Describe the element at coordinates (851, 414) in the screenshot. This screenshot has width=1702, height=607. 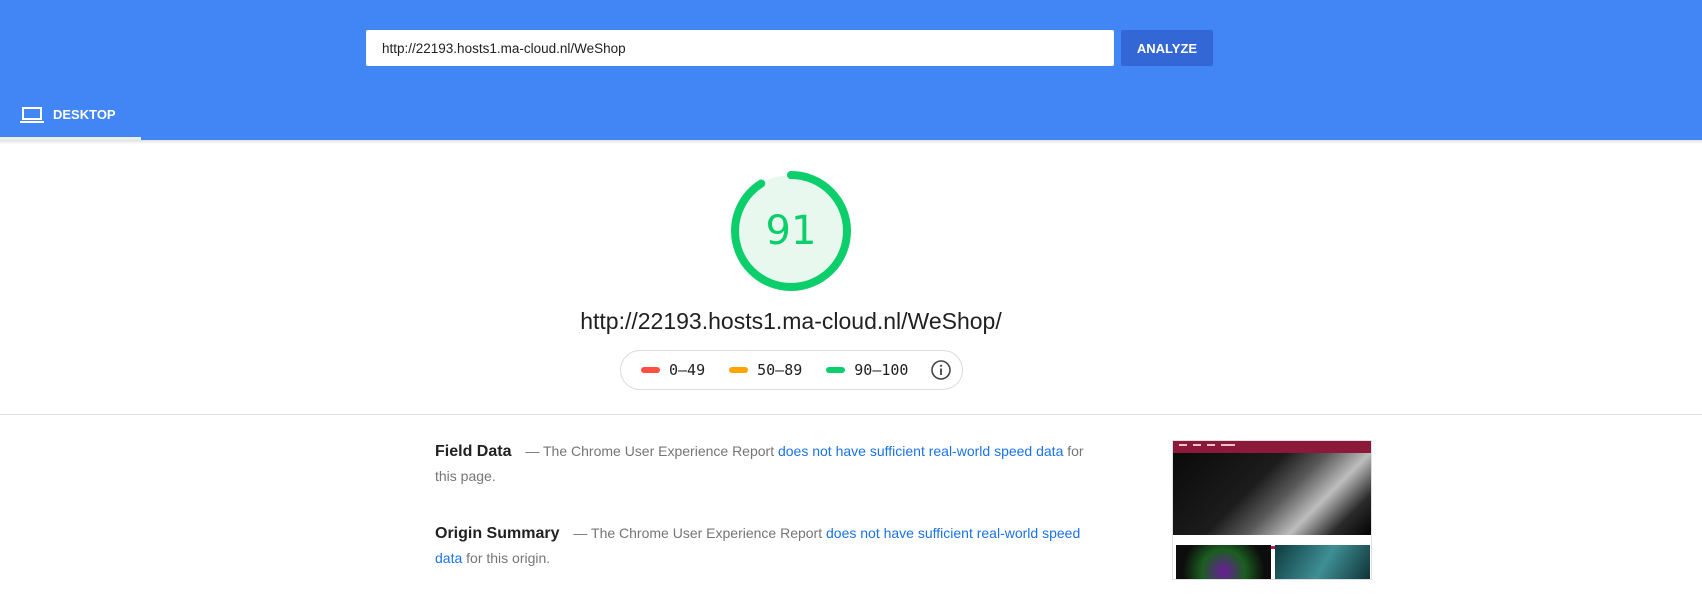
I see `section-divider` at that location.